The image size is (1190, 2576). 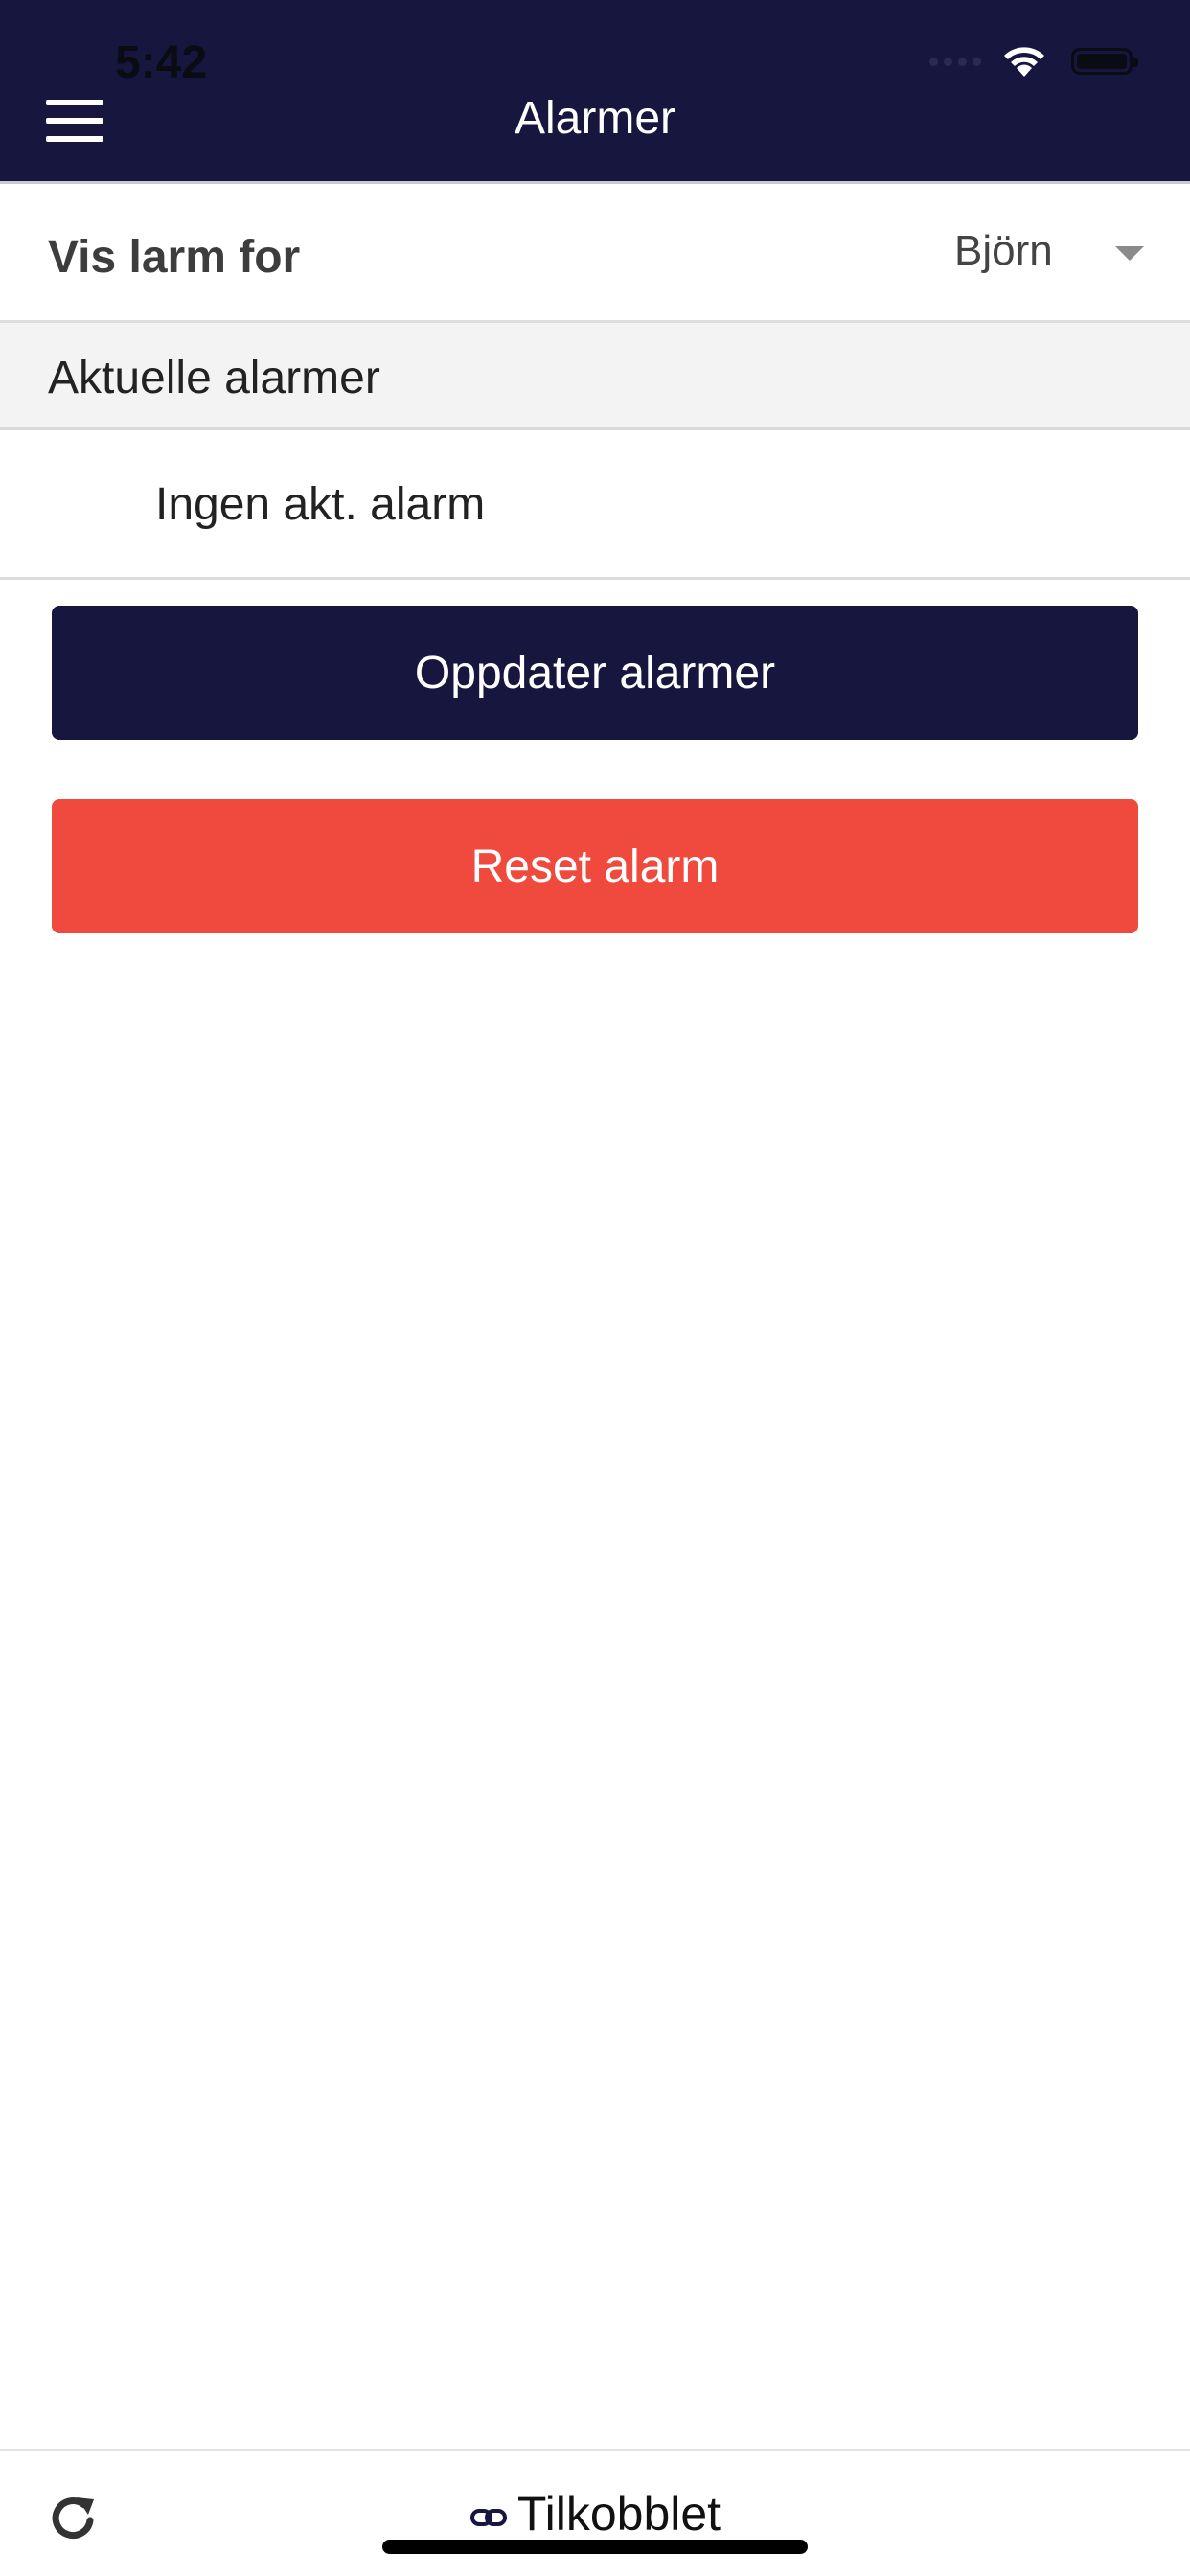 I want to click on current-alarms-section-header: Aktuelle alarmer, so click(x=595, y=376).